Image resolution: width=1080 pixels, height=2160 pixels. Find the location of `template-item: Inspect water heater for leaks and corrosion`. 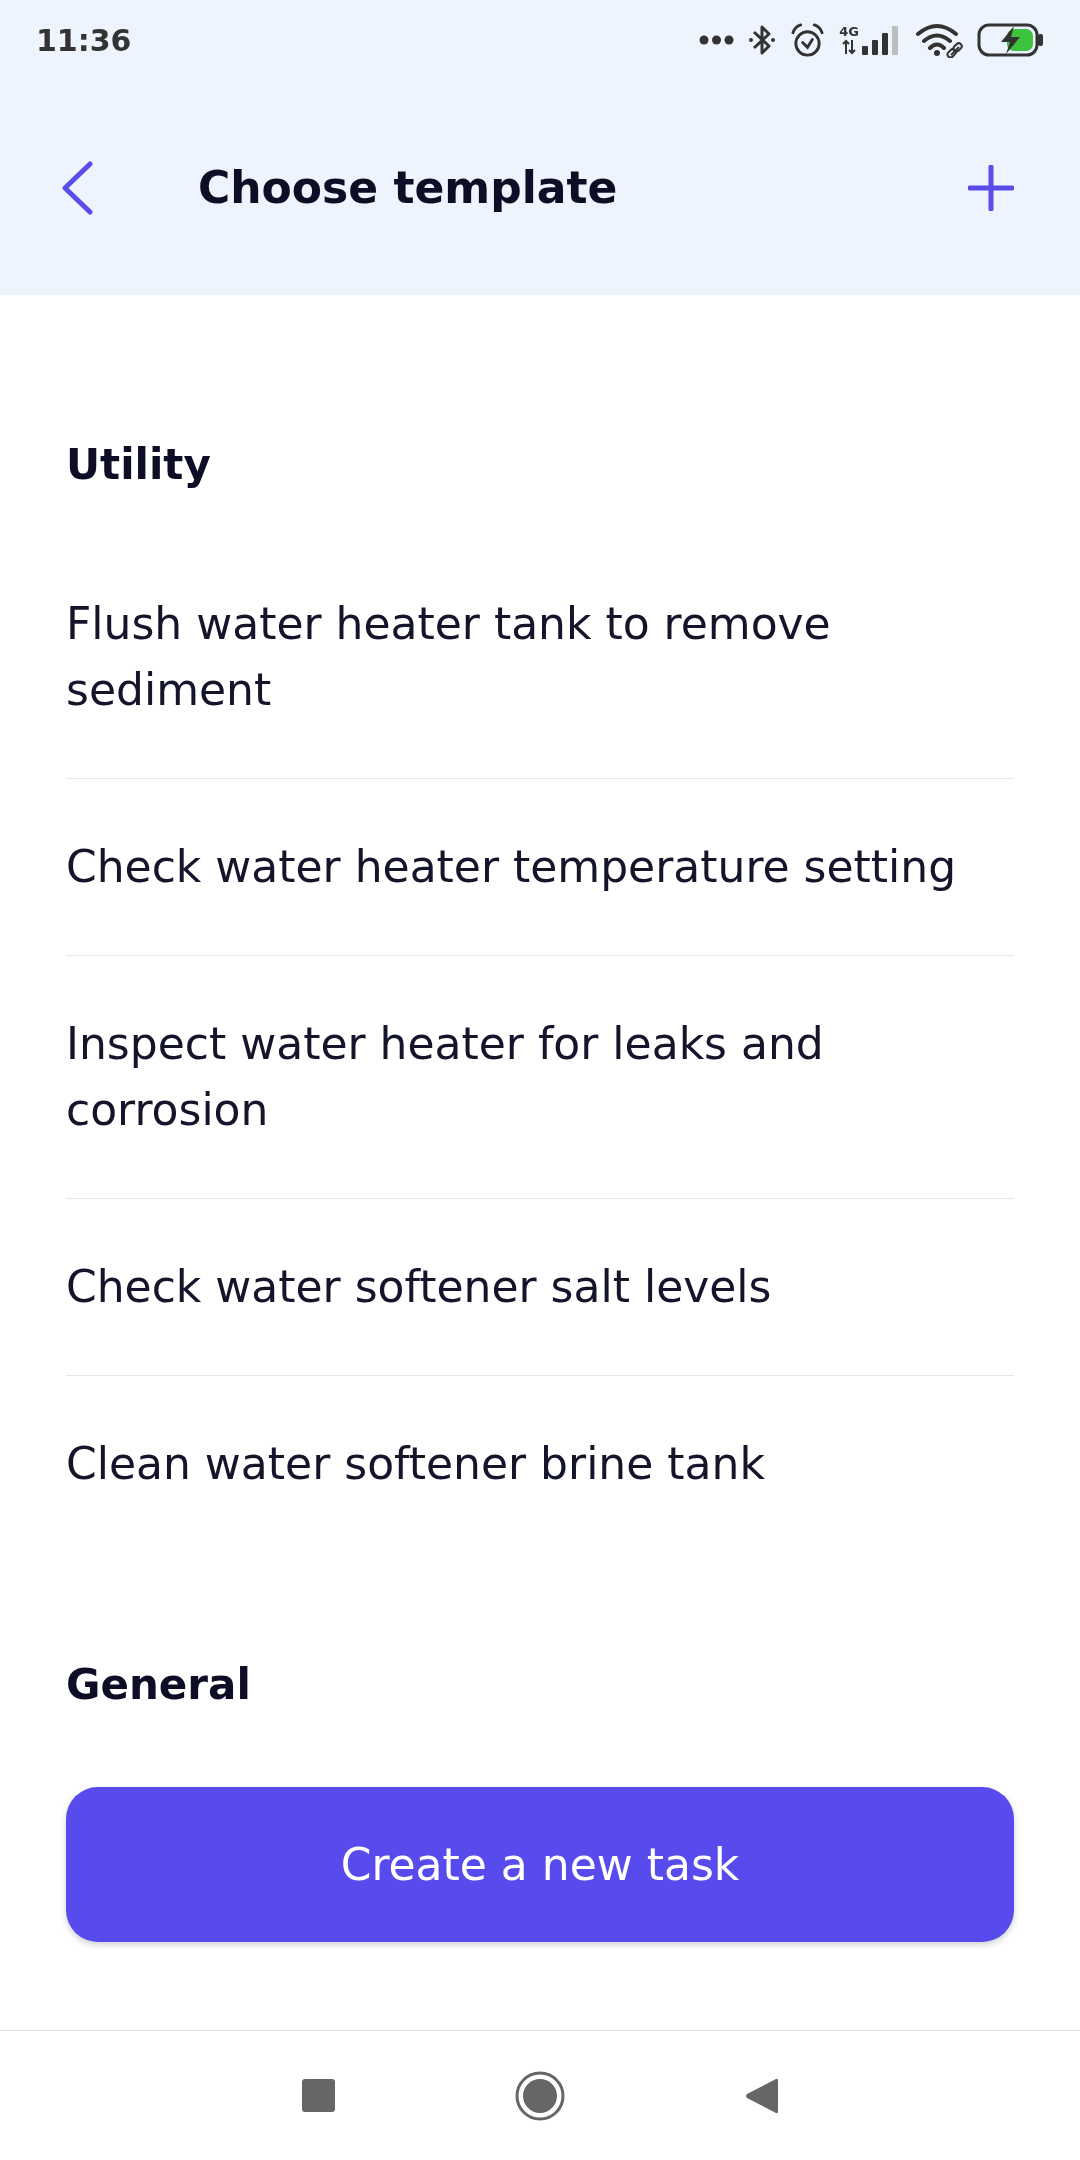

template-item: Inspect water heater for leaks and corrosion is located at coordinates (540, 1077).